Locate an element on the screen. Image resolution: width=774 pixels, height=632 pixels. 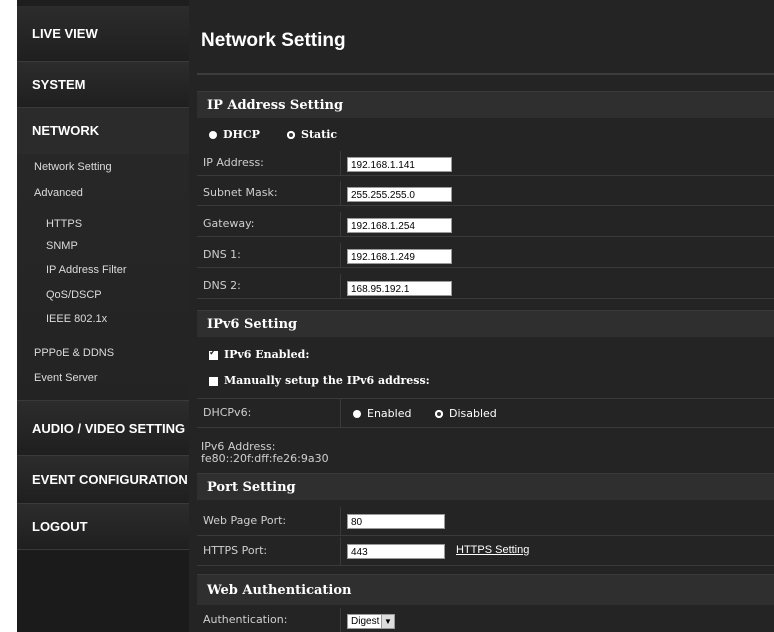
dns1-input: 192.168.1.249 is located at coordinates (399, 256).